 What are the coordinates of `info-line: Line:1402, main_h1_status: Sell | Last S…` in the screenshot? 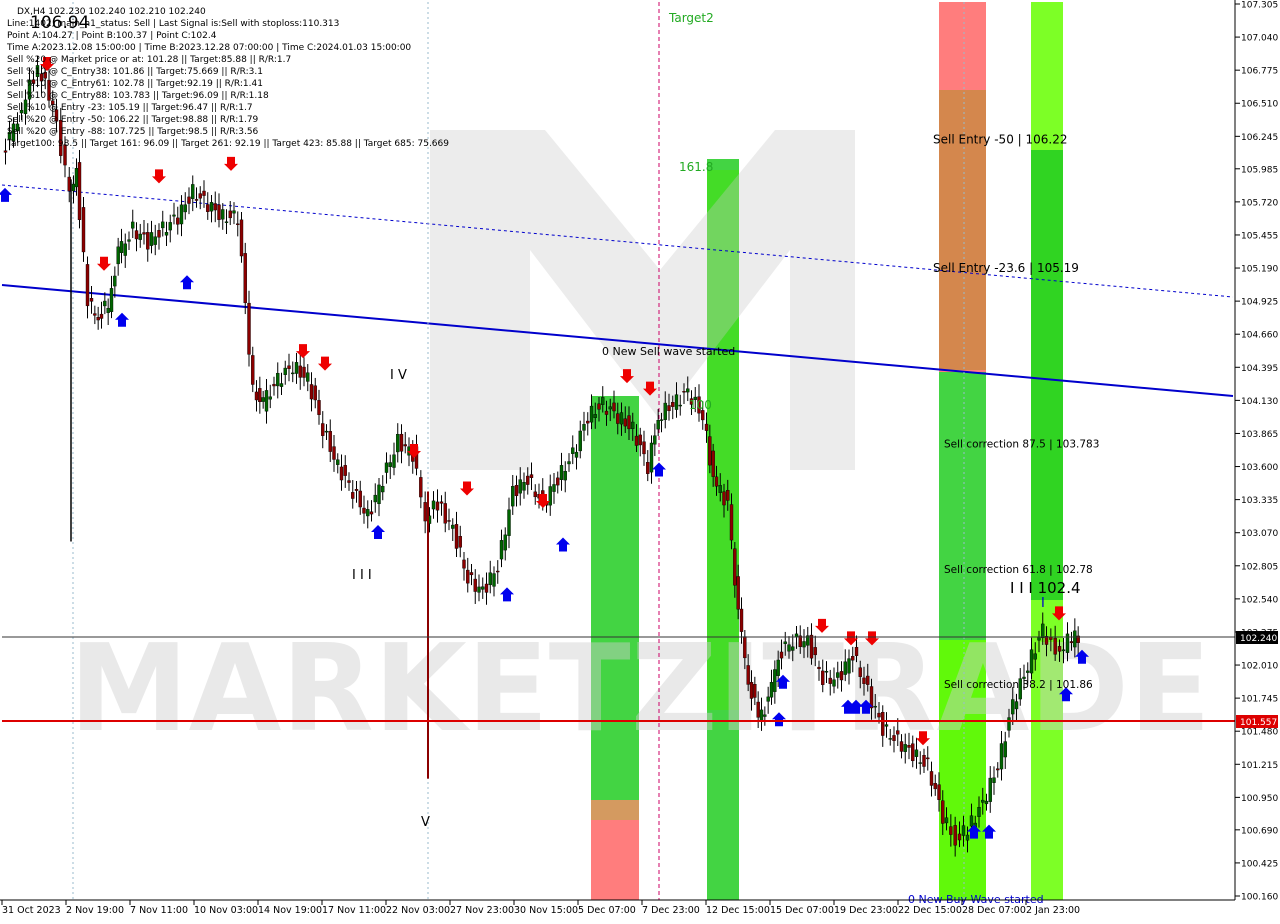 It's located at (173, 24).